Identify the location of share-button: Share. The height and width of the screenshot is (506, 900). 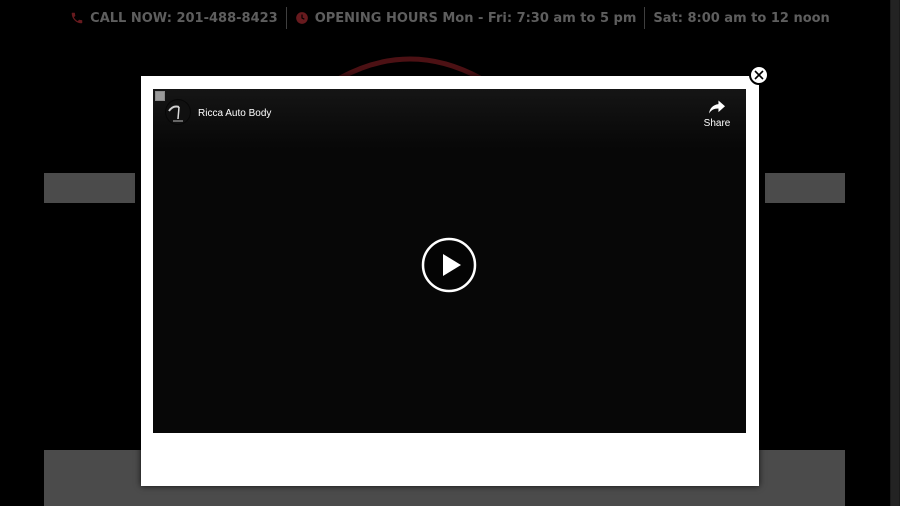
(717, 114).